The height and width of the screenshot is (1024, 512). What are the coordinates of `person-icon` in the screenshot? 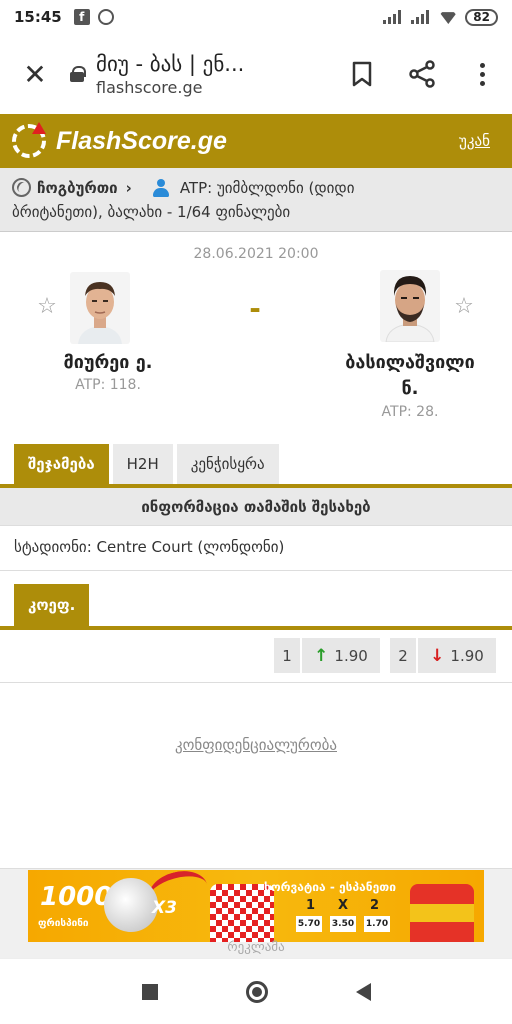 It's located at (161, 188).